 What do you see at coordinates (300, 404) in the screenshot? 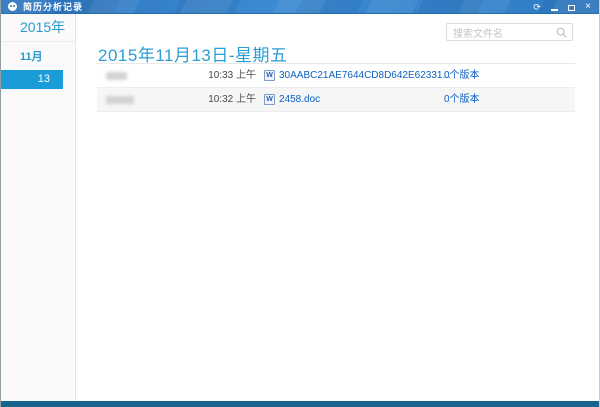
I see `bottom-status-bar` at bounding box center [300, 404].